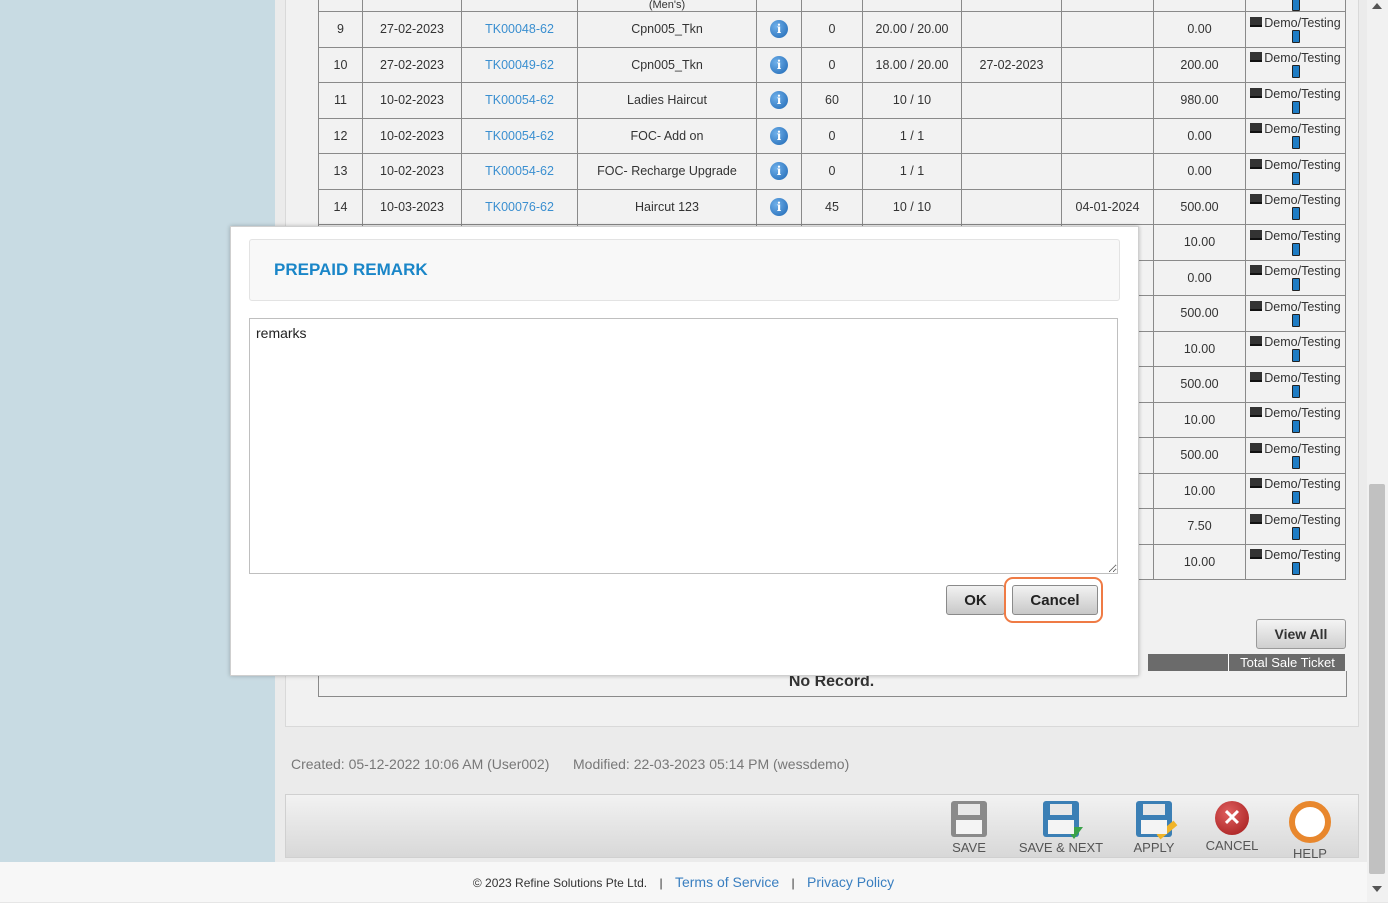 The width and height of the screenshot is (1388, 903). What do you see at coordinates (340, 206) in the screenshot?
I see `no-cell: 14` at bounding box center [340, 206].